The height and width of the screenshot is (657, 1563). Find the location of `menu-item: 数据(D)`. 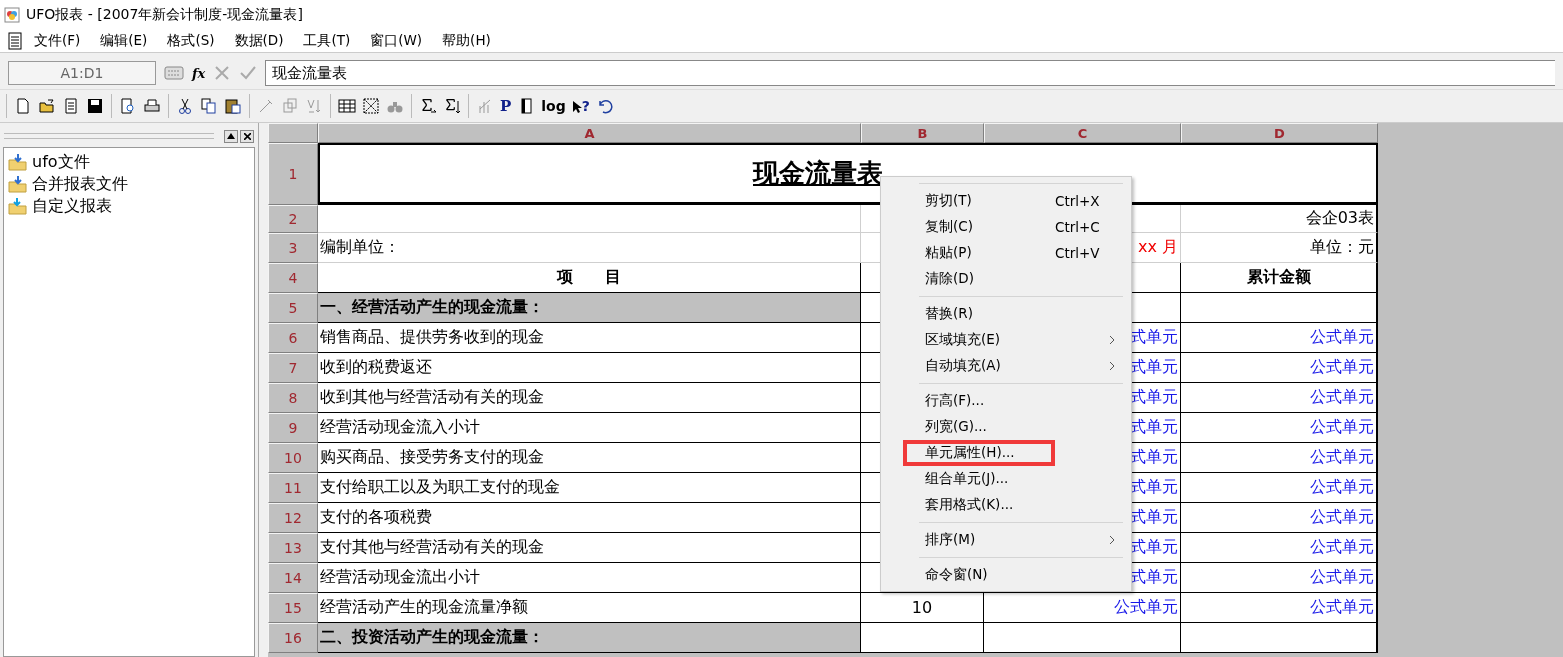

menu-item: 数据(D) is located at coordinates (259, 41).